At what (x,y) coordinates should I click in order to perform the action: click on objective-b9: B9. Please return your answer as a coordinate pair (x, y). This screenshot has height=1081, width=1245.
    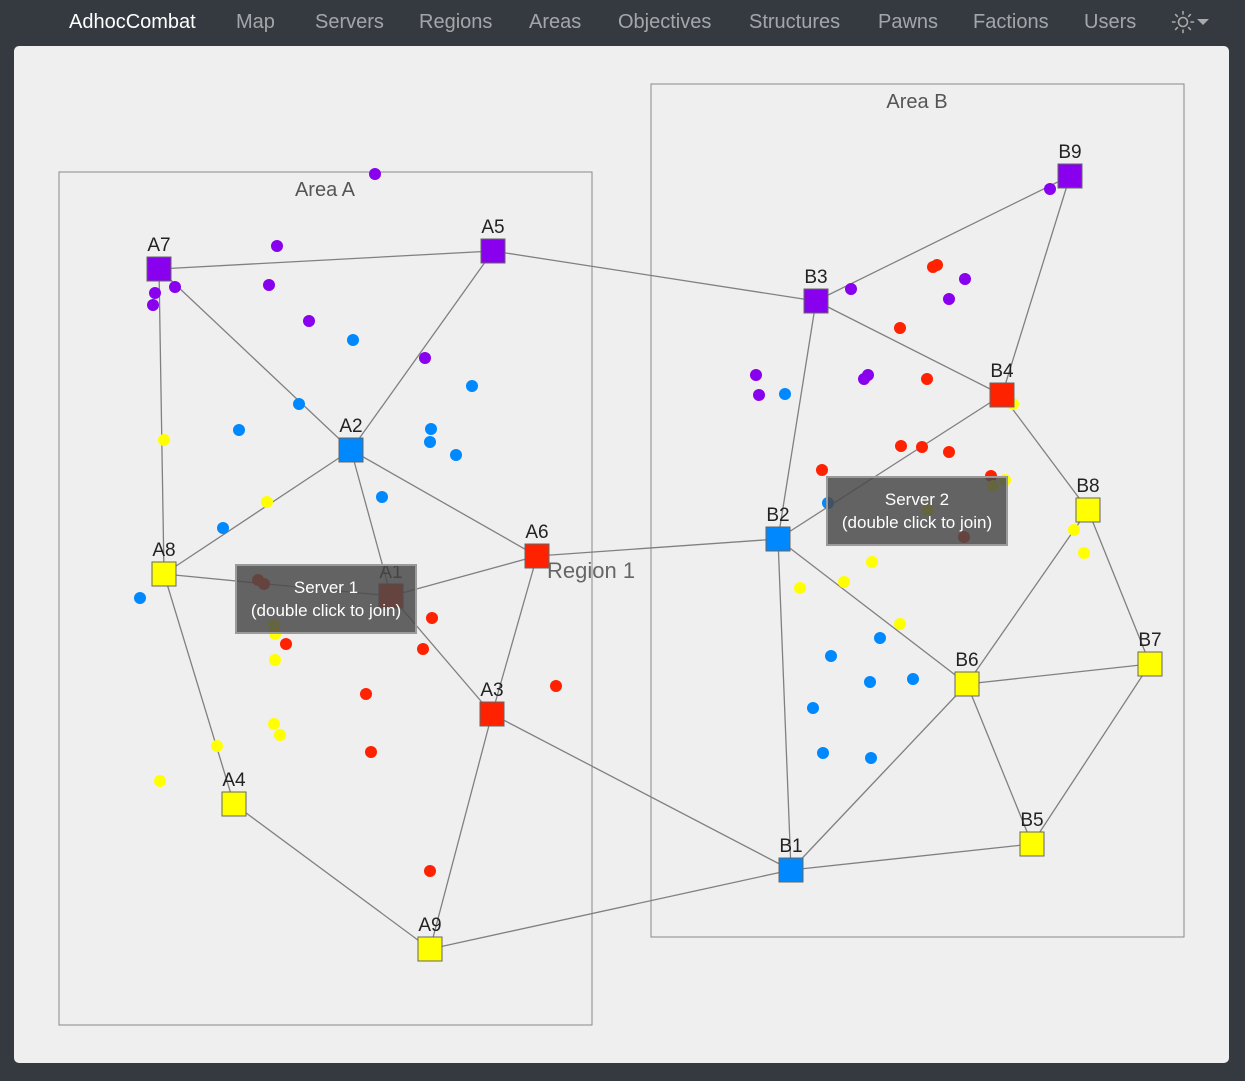
    Looking at the image, I should click on (1070, 165).